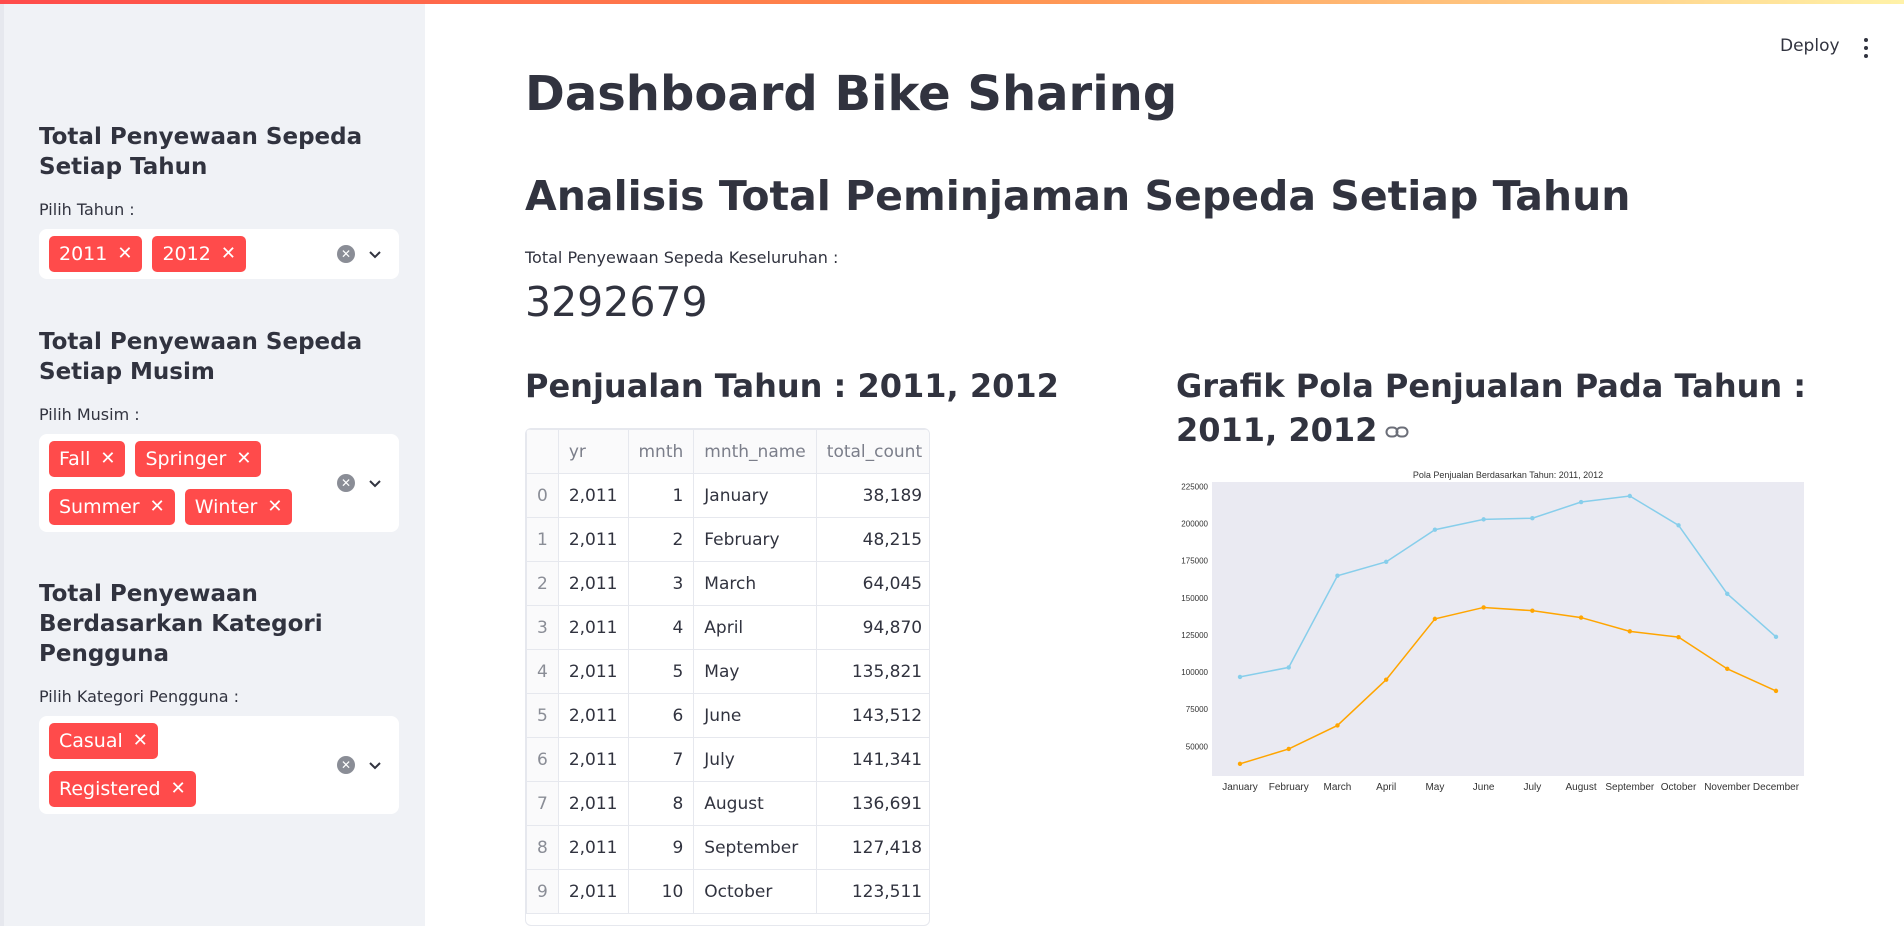 The image size is (1904, 926). Describe the element at coordinates (727, 759) in the screenshot. I see `table-row: 6 2,011 7 July 141,341` at that location.